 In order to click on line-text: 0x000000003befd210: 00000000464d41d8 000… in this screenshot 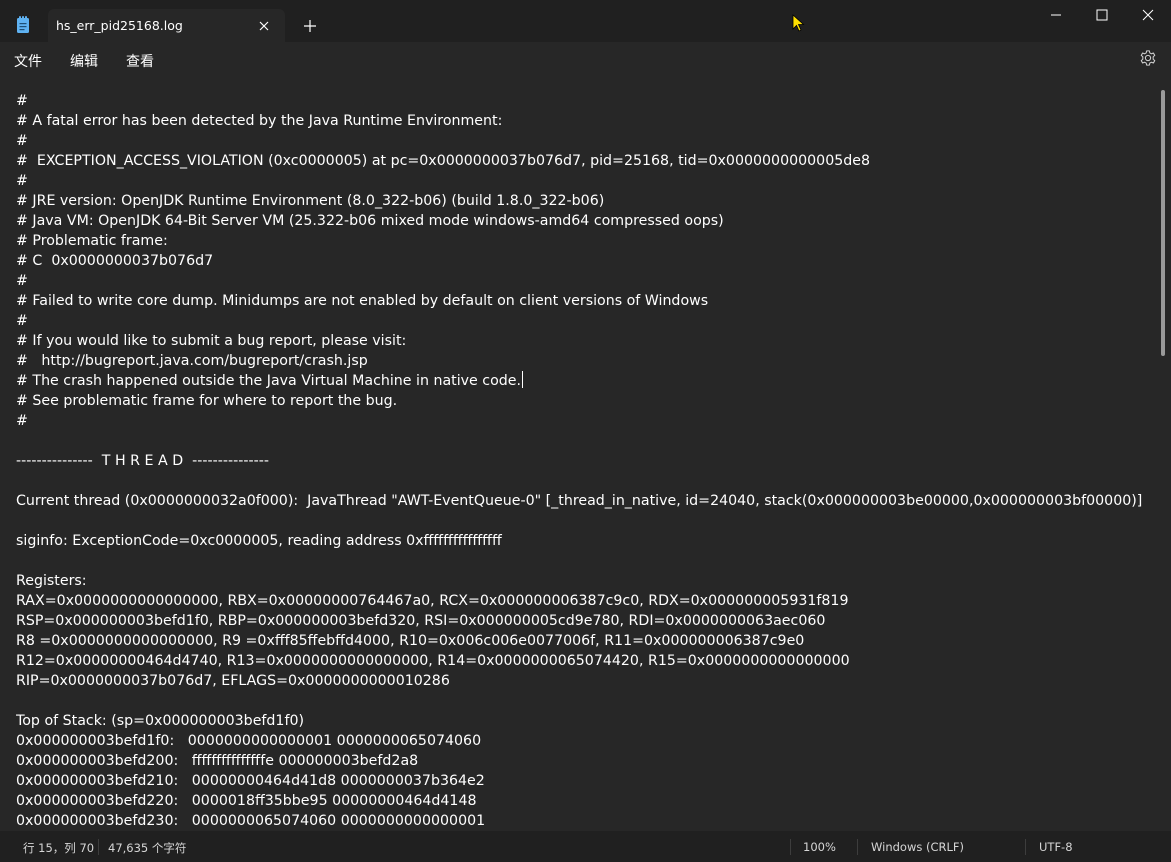, I will do `click(250, 781)`.